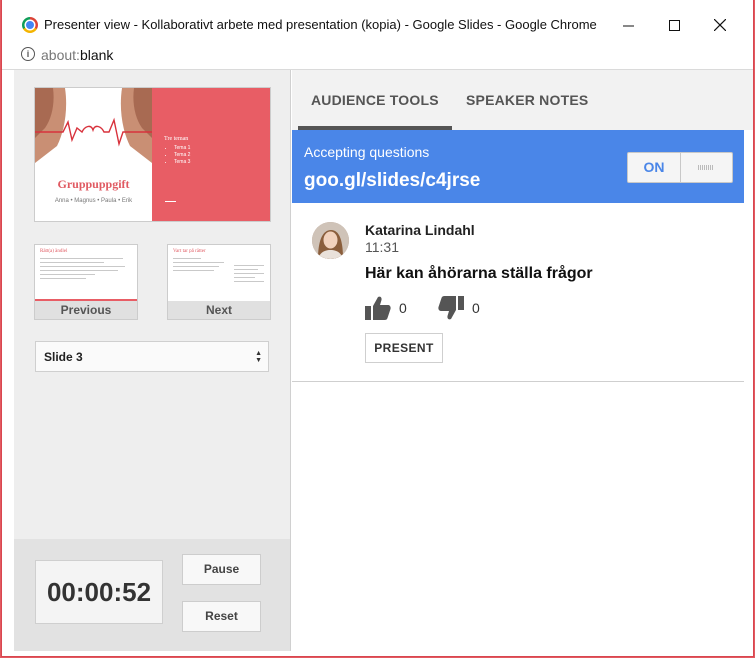 This screenshot has width=755, height=658. I want to click on close-button, so click(720, 25).